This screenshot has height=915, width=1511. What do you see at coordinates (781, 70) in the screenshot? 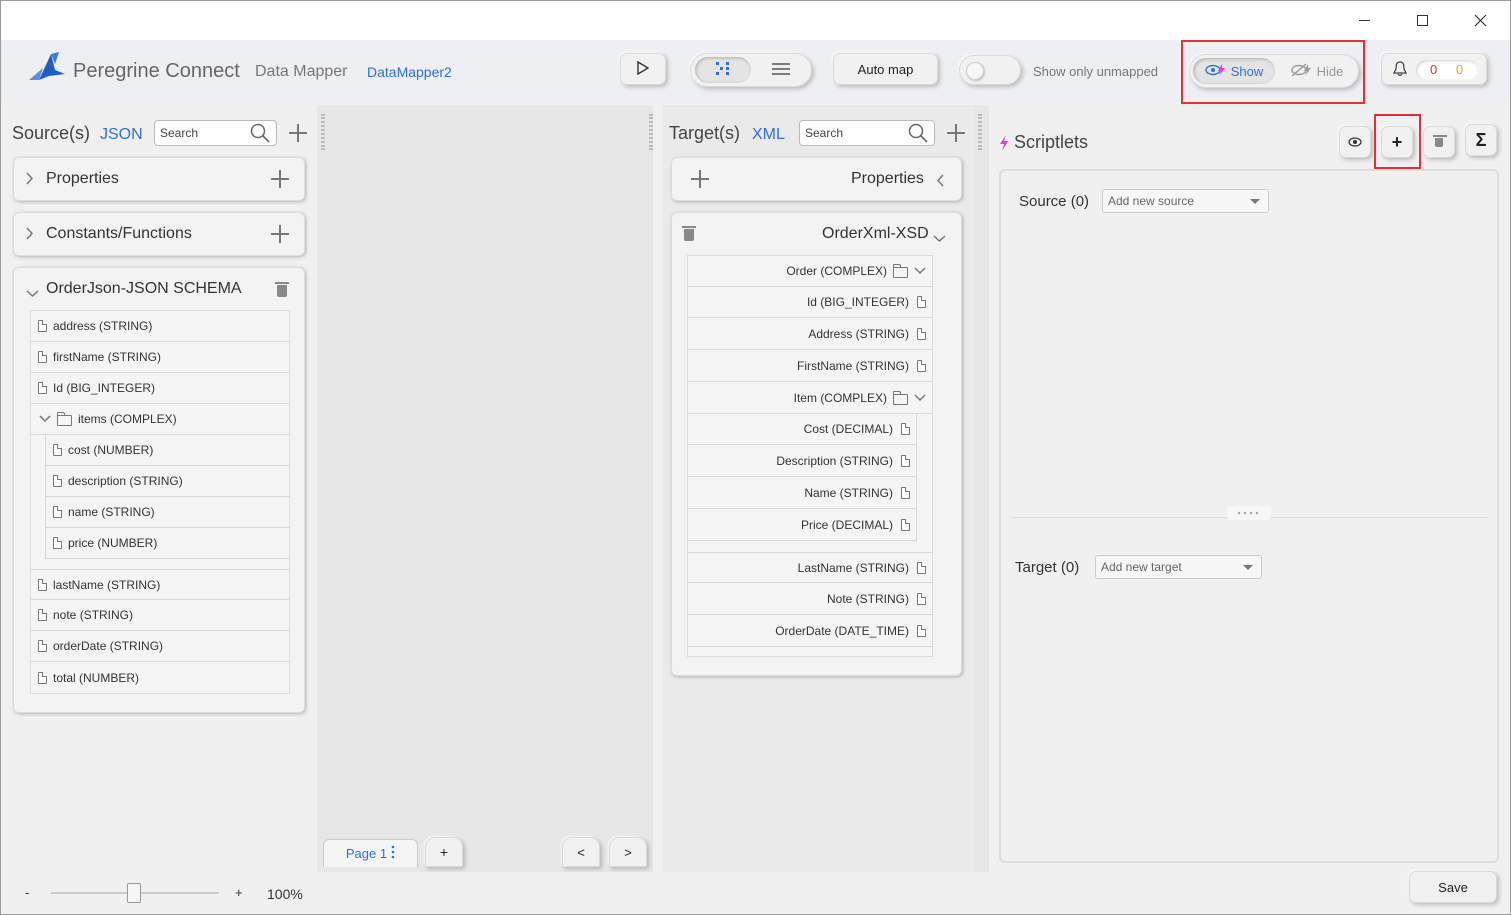
I see `list-view-button` at bounding box center [781, 70].